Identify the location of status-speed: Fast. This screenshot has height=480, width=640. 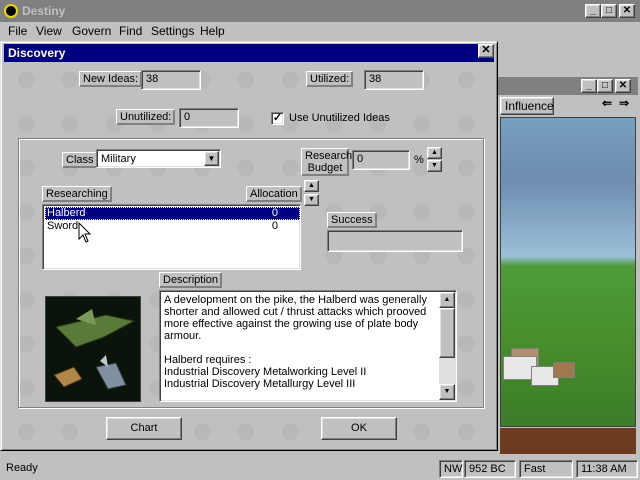
(546, 469).